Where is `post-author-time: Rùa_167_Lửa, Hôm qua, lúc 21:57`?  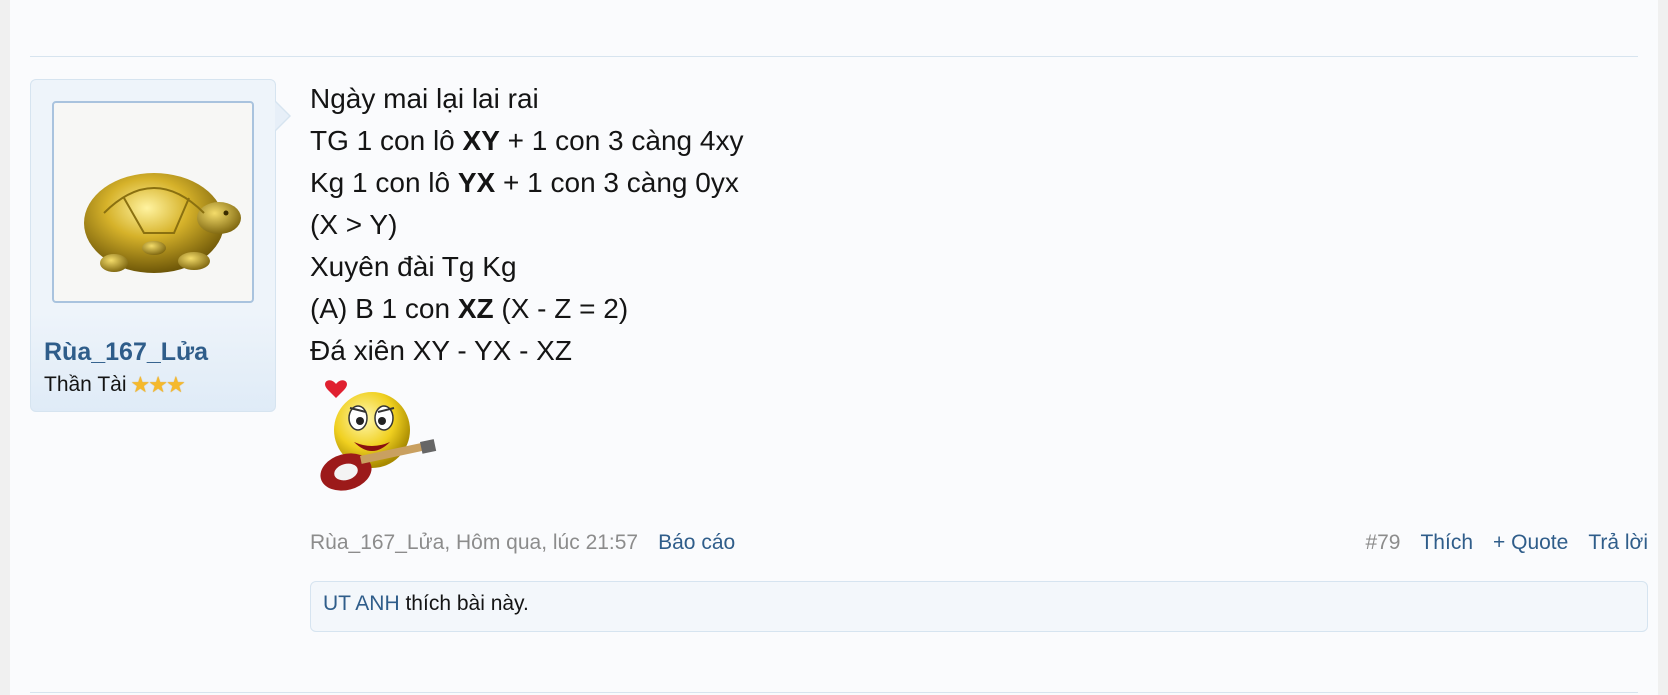 post-author-time: Rùa_167_Lửa, Hôm qua, lúc 21:57 is located at coordinates (474, 542).